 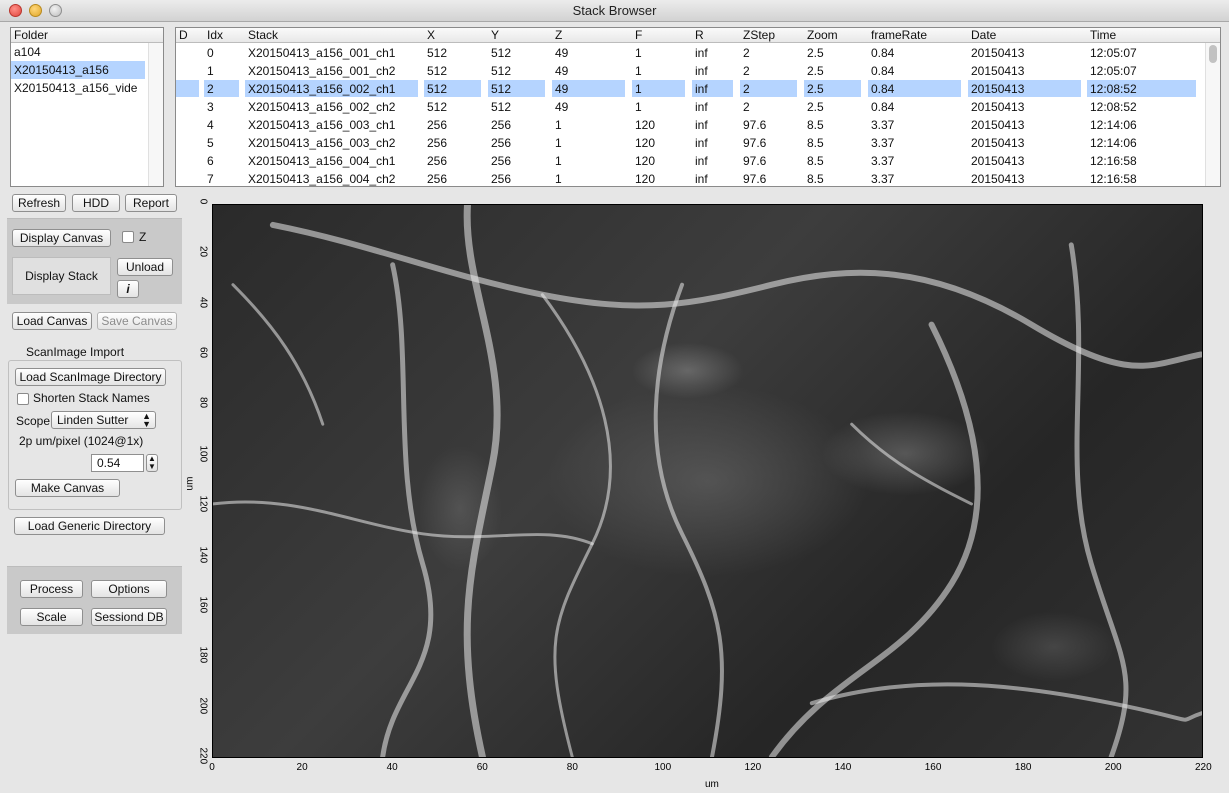 I want to click on y-tick-label: 160, so click(x=203, y=605).